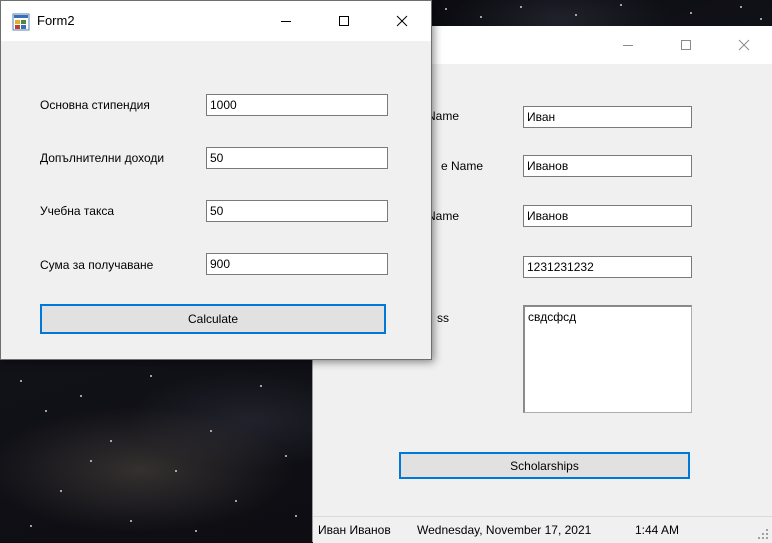 This screenshot has width=772, height=543. I want to click on tuition-fee-input: 50, so click(297, 211).